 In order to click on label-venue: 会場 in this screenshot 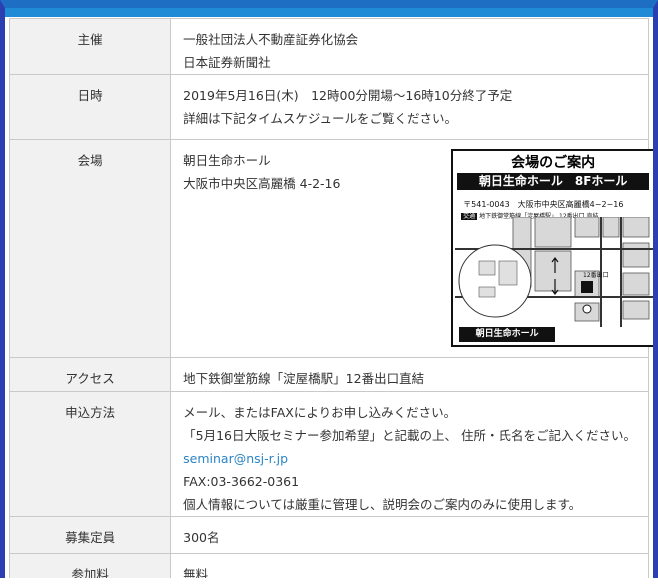, I will do `click(90, 248)`.